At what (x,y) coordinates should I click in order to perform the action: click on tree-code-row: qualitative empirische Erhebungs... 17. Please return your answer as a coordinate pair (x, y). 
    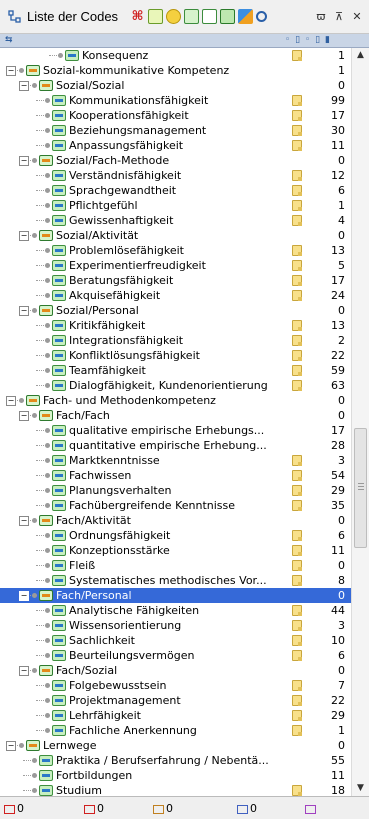
    Looking at the image, I should click on (175, 430).